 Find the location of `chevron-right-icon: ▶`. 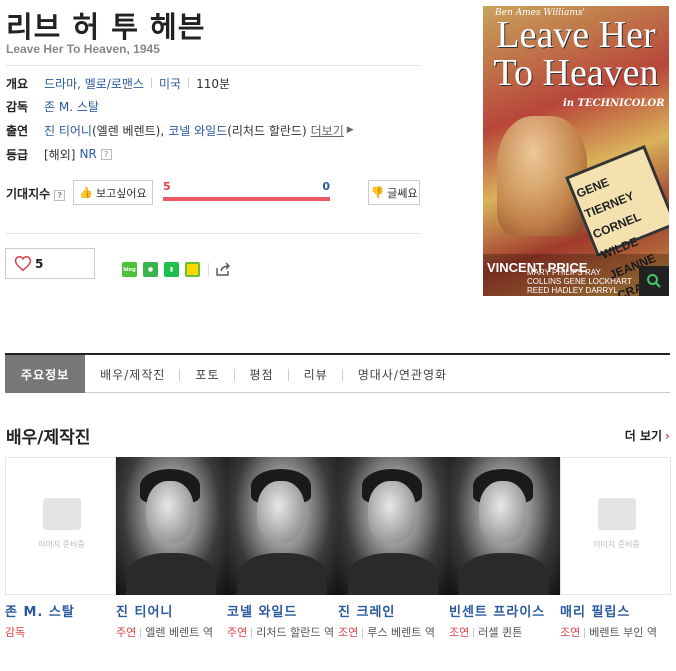

chevron-right-icon: ▶ is located at coordinates (350, 130).